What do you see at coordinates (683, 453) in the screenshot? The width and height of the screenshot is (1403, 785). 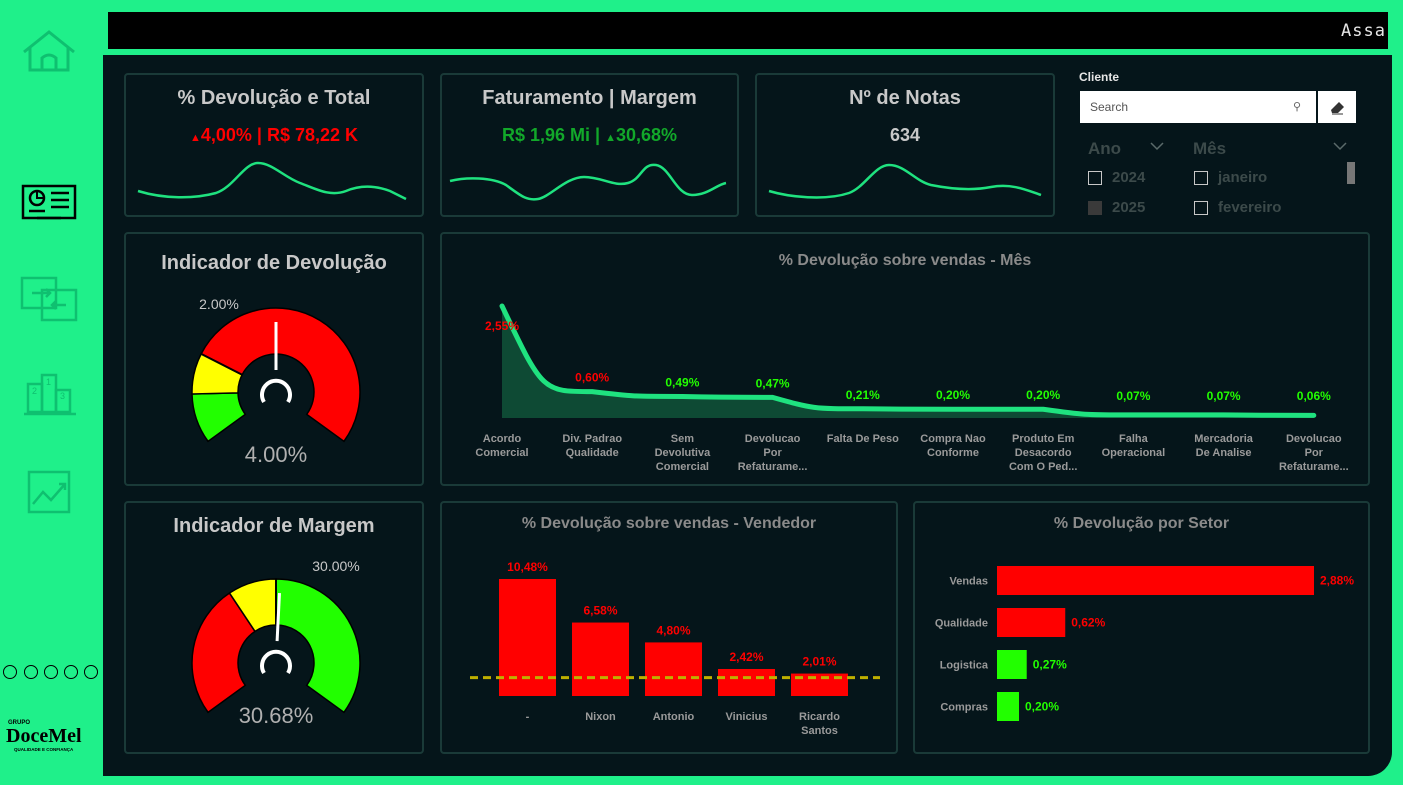 I see `x-tick-label: Sem Devolutiva Comercial` at bounding box center [683, 453].